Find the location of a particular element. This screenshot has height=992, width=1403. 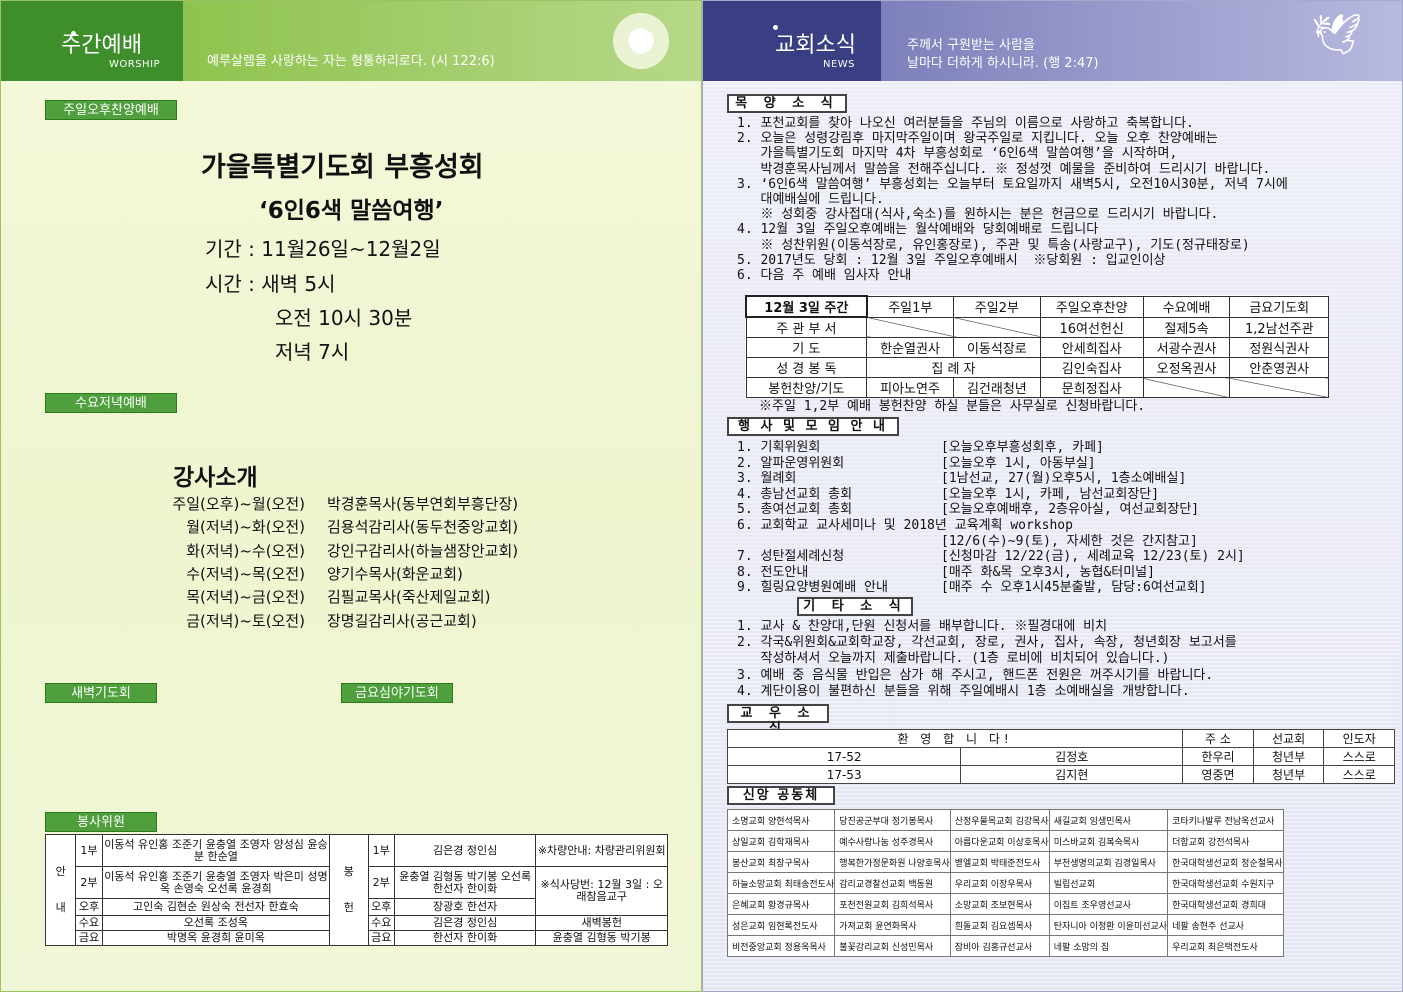

duty-cell: 오정옥권사 is located at coordinates (1186, 367).